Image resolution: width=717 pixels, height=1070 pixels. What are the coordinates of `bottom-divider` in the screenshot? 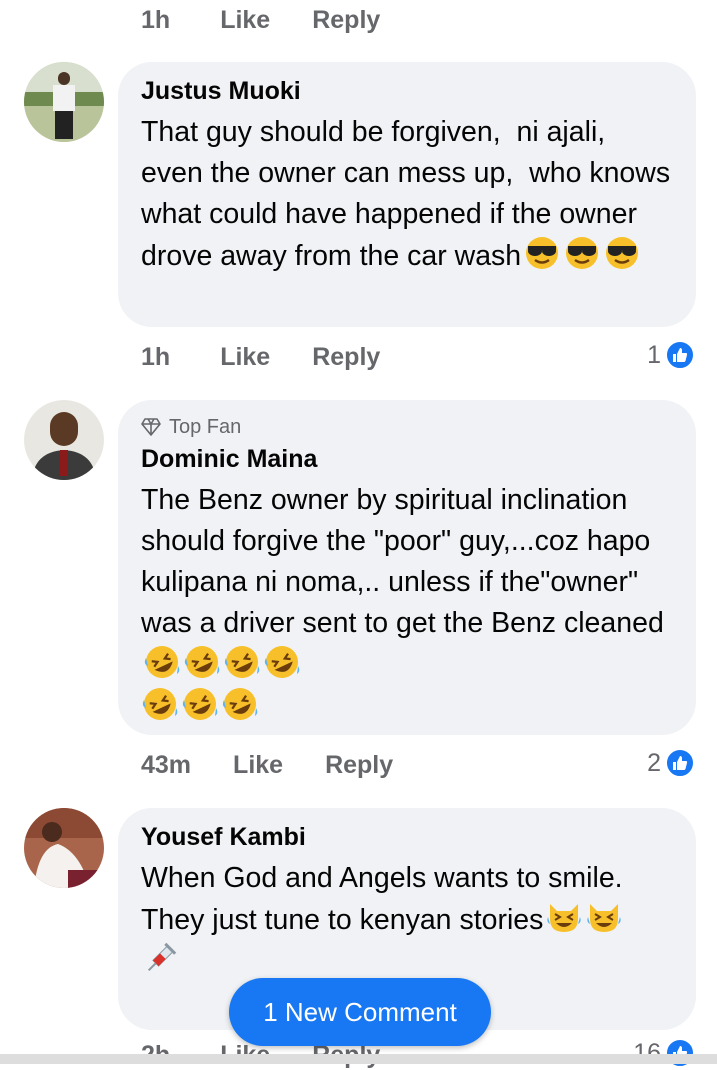 It's located at (358, 1059).